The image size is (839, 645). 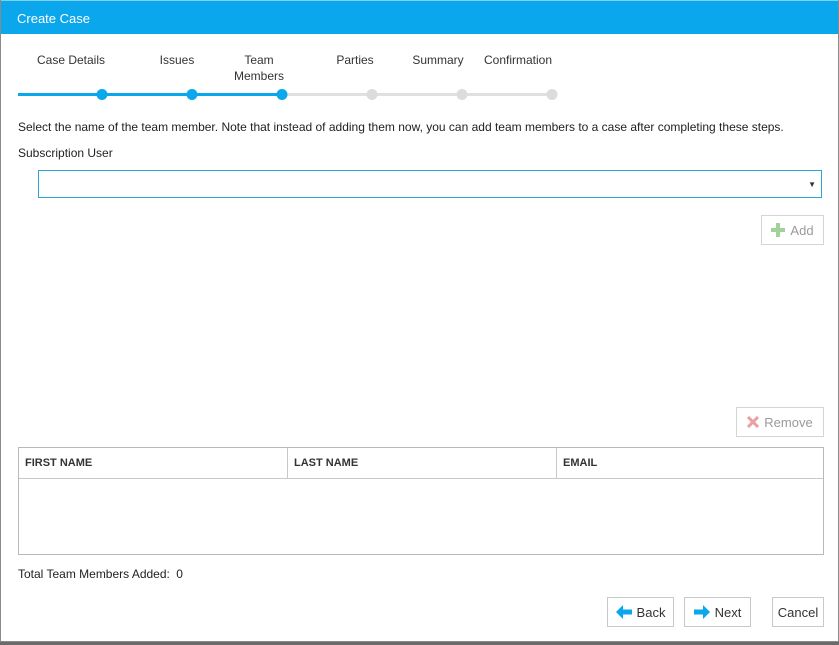 What do you see at coordinates (418, 94) in the screenshot?
I see `stepper-remaining-track` at bounding box center [418, 94].